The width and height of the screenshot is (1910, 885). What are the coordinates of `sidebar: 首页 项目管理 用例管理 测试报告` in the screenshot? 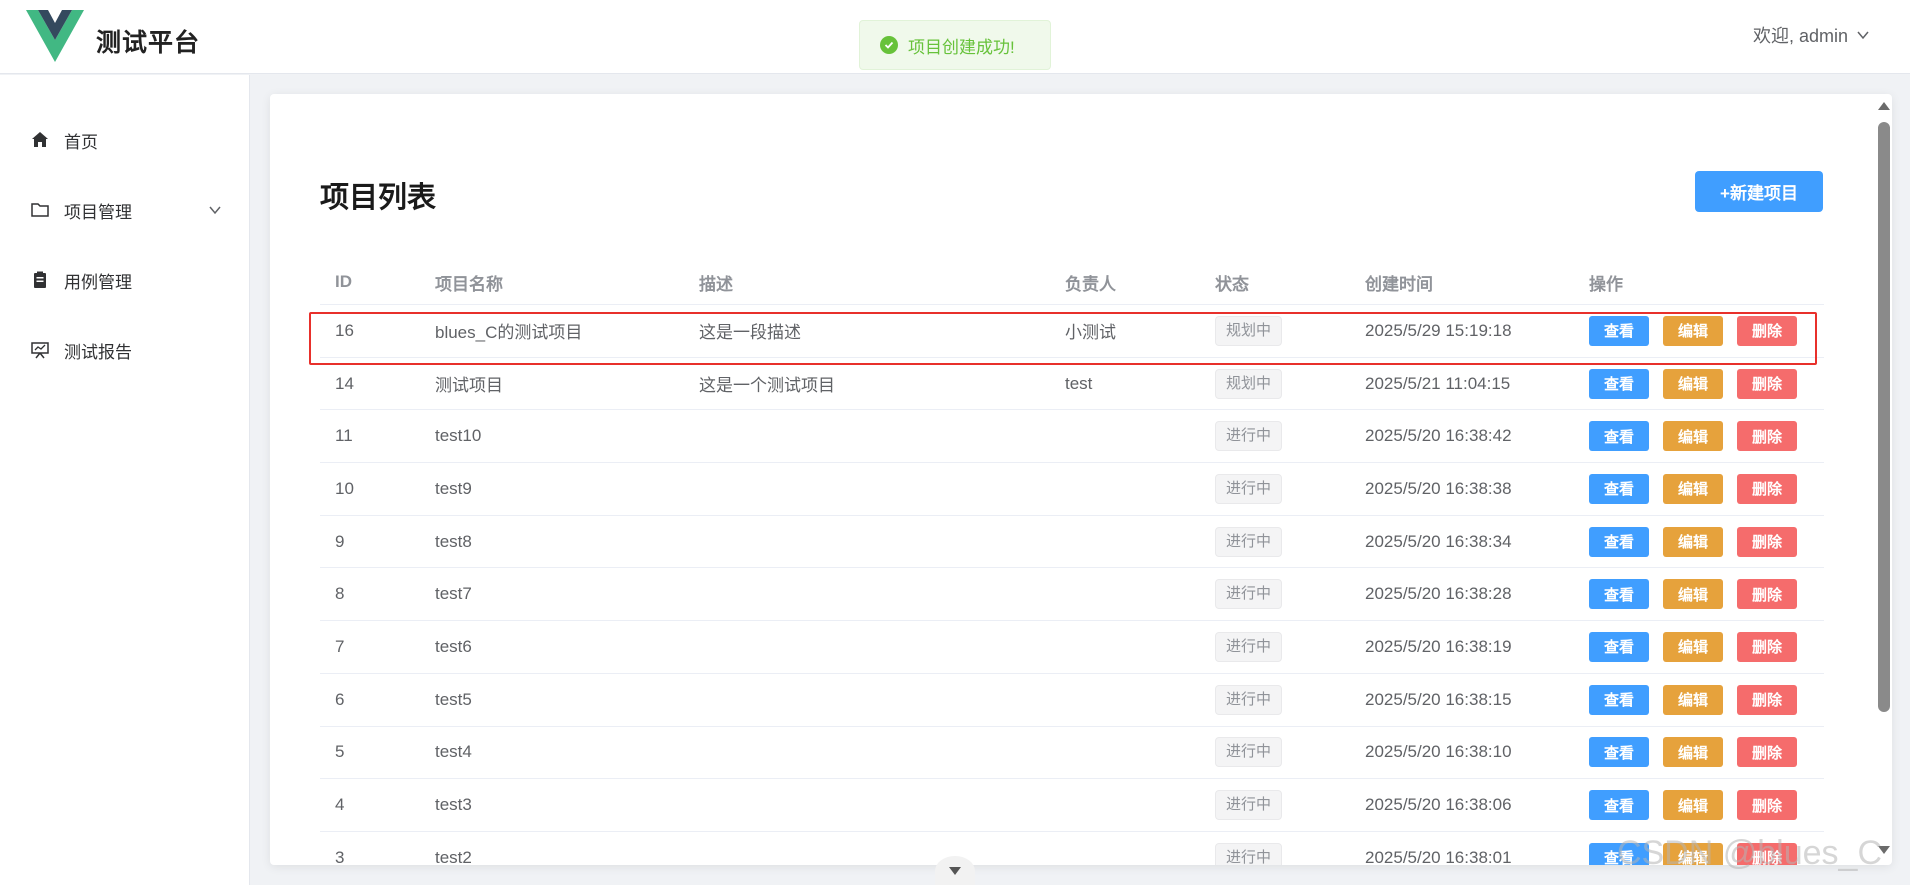 It's located at (125, 480).